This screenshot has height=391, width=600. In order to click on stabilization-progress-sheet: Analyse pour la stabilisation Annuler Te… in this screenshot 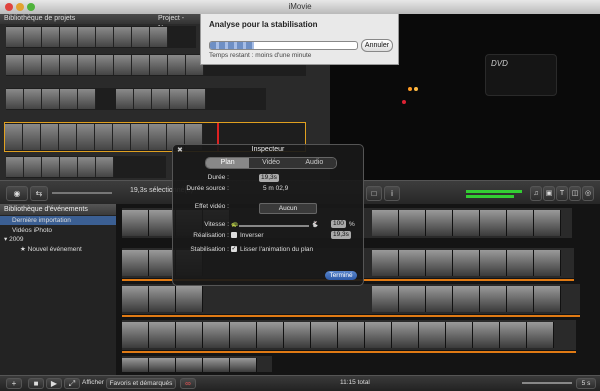, I will do `click(299, 39)`.